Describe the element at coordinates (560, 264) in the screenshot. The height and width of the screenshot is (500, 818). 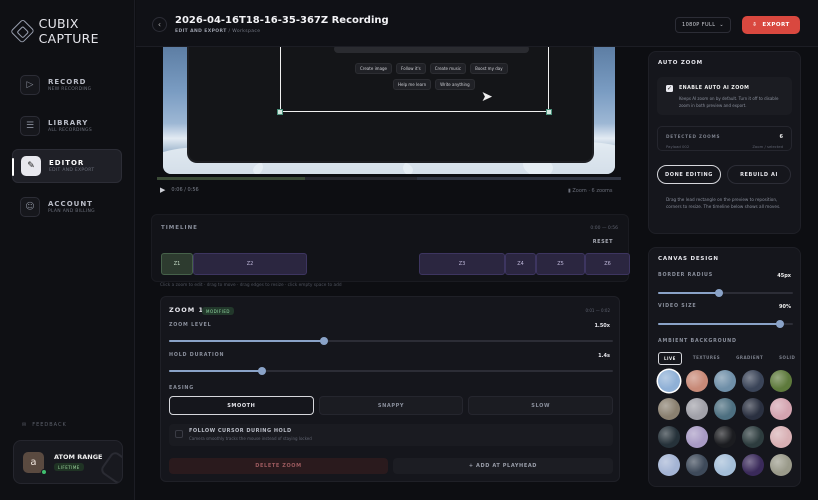
I see `zoom-segment: Z5` at that location.